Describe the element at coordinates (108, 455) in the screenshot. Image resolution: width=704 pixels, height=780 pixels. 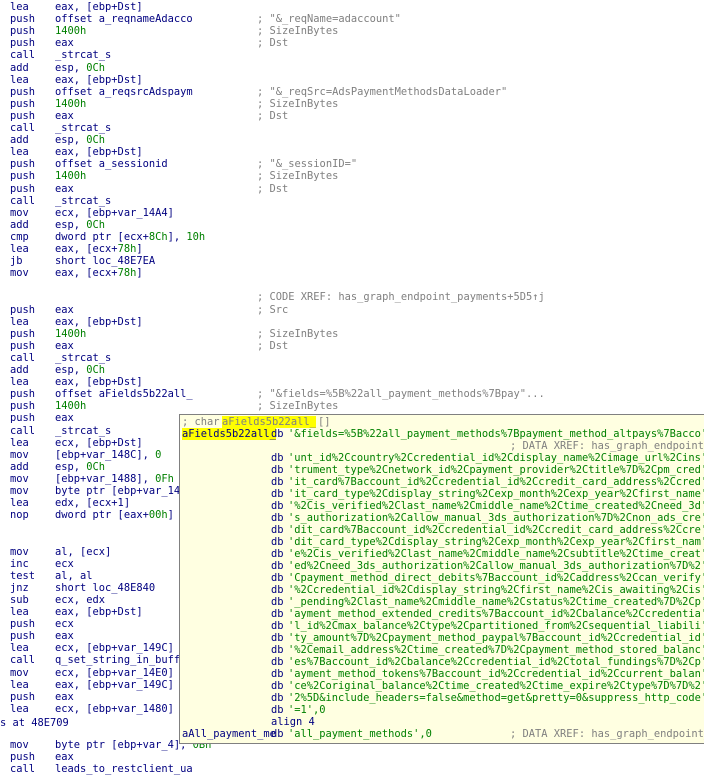
I see `operand: [ebp+var_148C], 0` at that location.